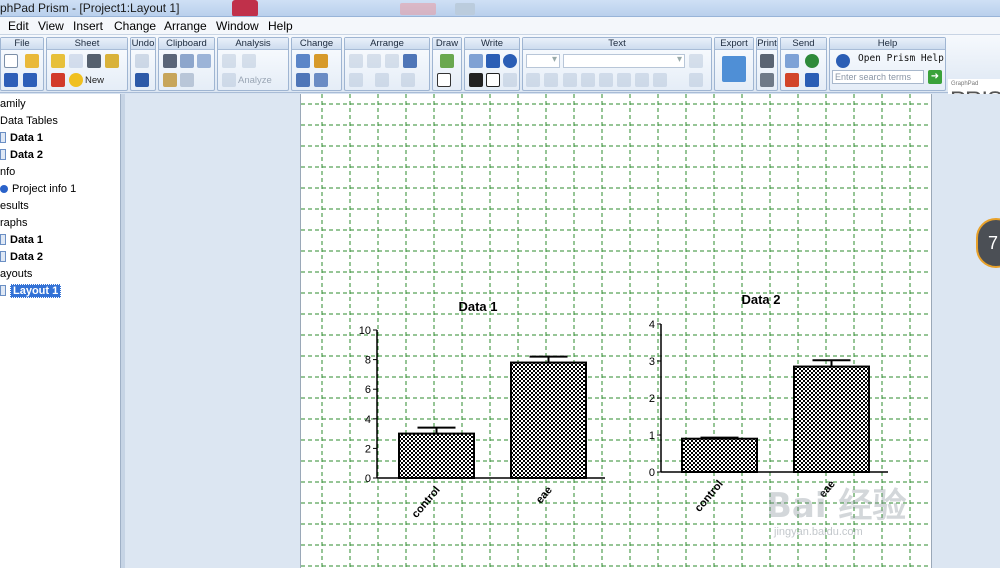 This screenshot has width=1000, height=568. Describe the element at coordinates (533, 80) in the screenshot. I see `grow-font-icon` at that location.